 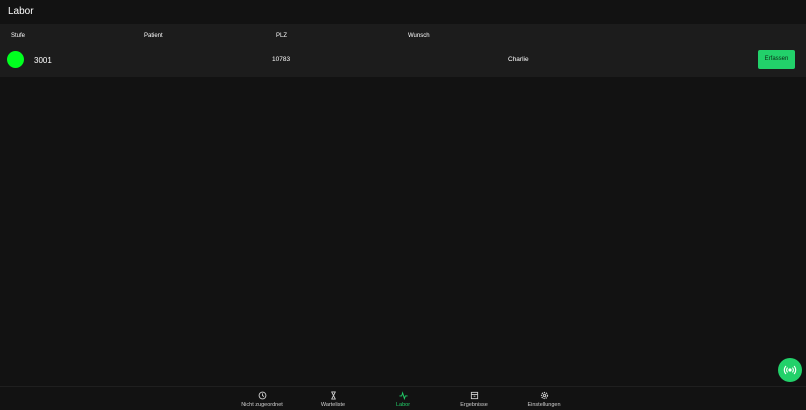 What do you see at coordinates (262, 395) in the screenshot?
I see `timer-icon` at bounding box center [262, 395].